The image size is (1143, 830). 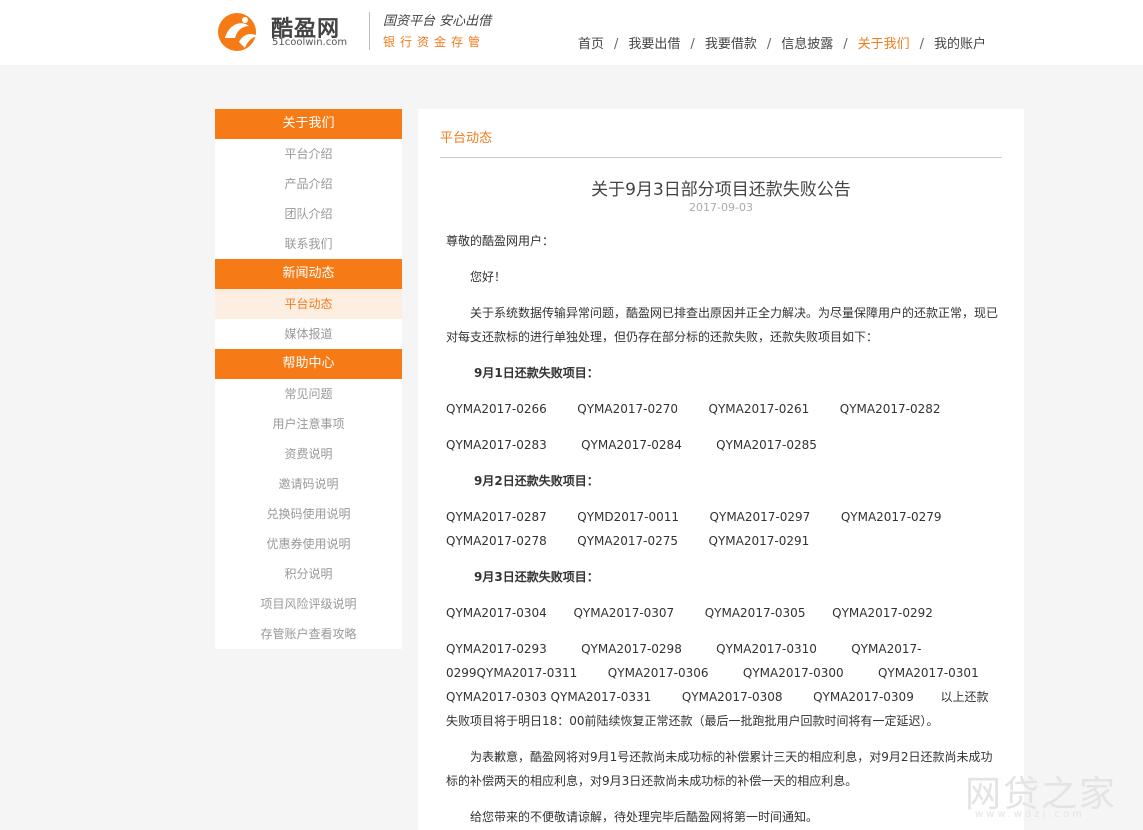 What do you see at coordinates (365, 31) in the screenshot?
I see `site-logo: 酷盈网 51coolwin.com 国资平台 安心出借 银行资金存管` at bounding box center [365, 31].